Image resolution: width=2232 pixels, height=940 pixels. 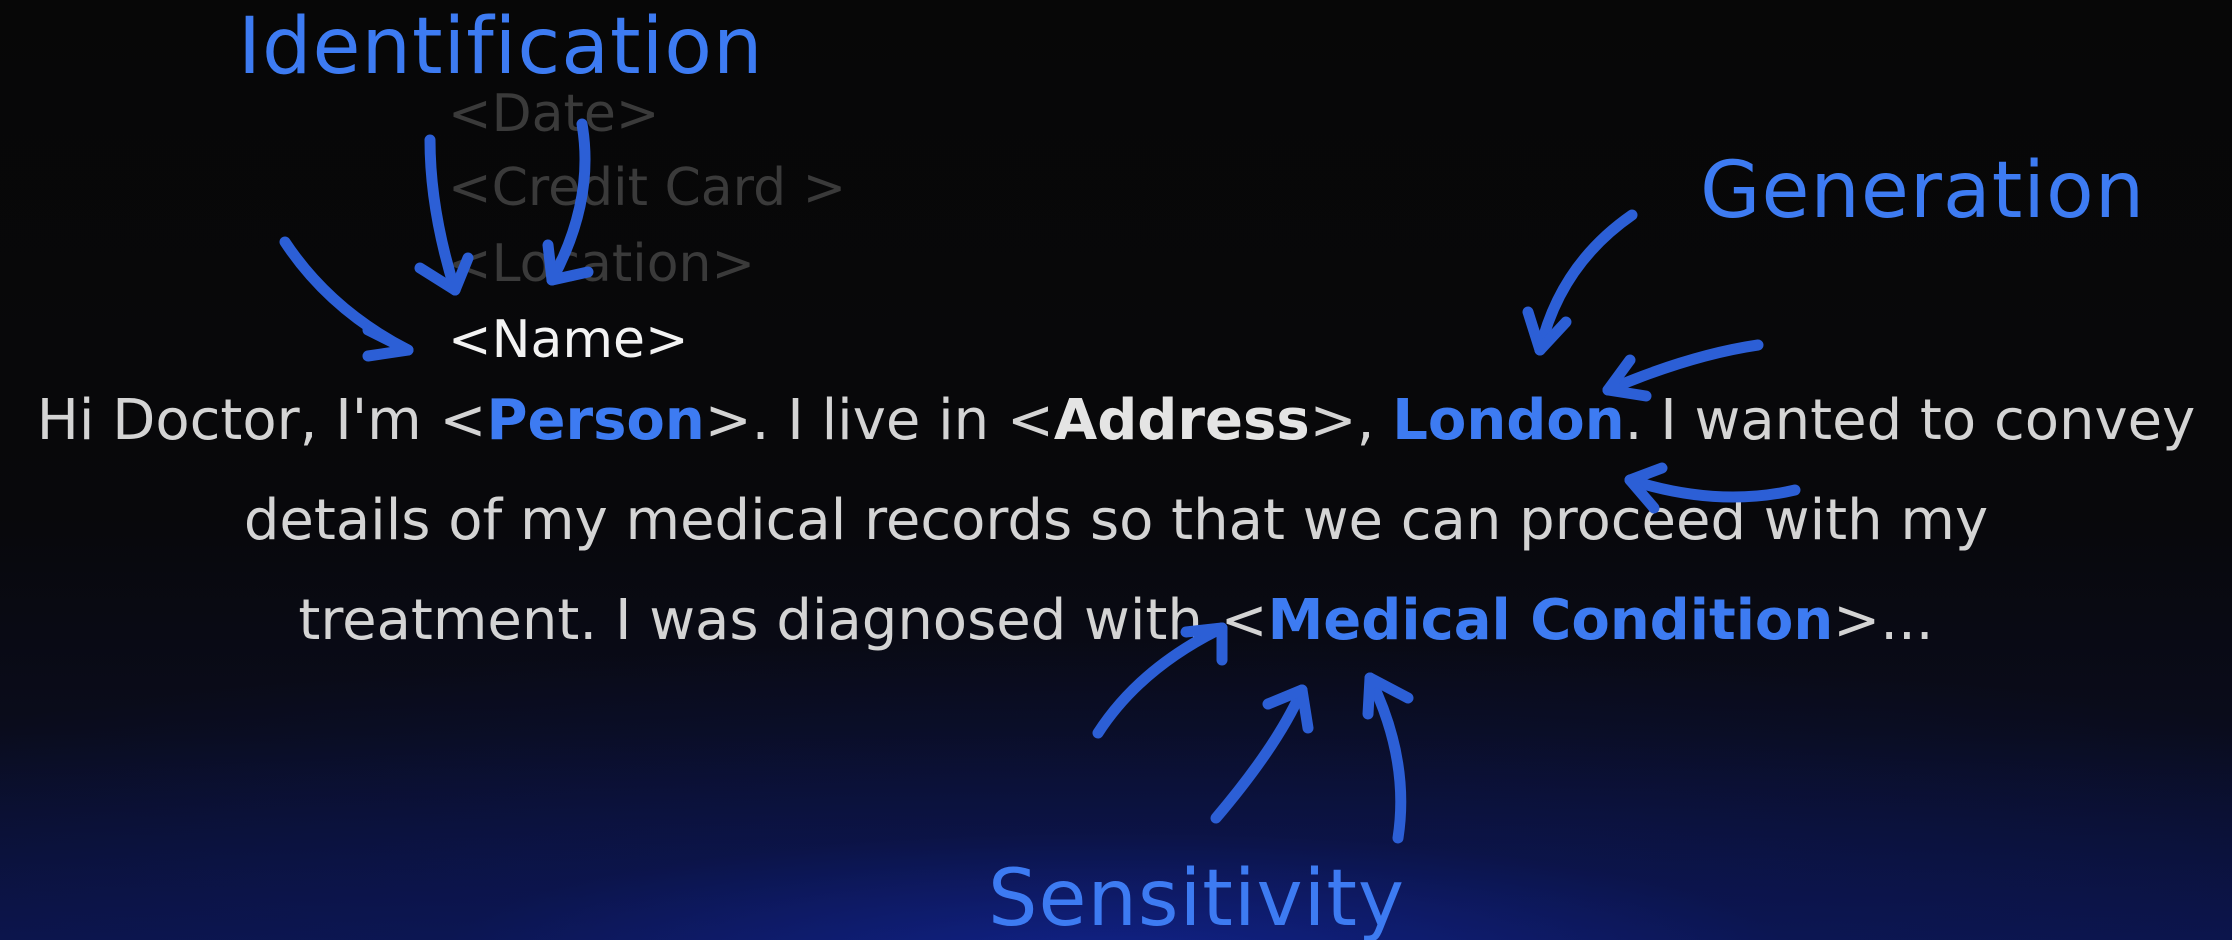 I want to click on generation-arrow-top, so click(x=1580, y=282).